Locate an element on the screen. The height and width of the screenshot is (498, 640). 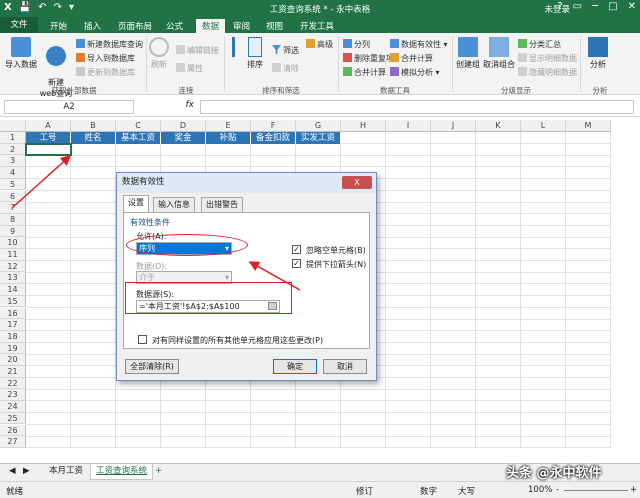
column-header: G is located at coordinates (318, 126).